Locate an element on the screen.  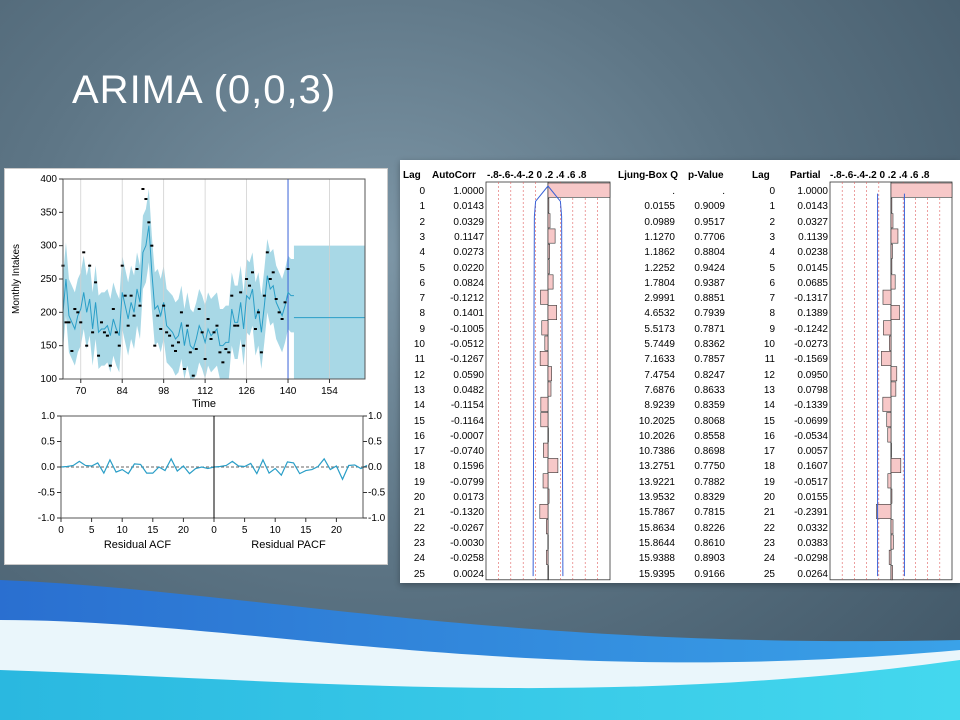
cell-lag: 14 is located at coordinates (769, 406).